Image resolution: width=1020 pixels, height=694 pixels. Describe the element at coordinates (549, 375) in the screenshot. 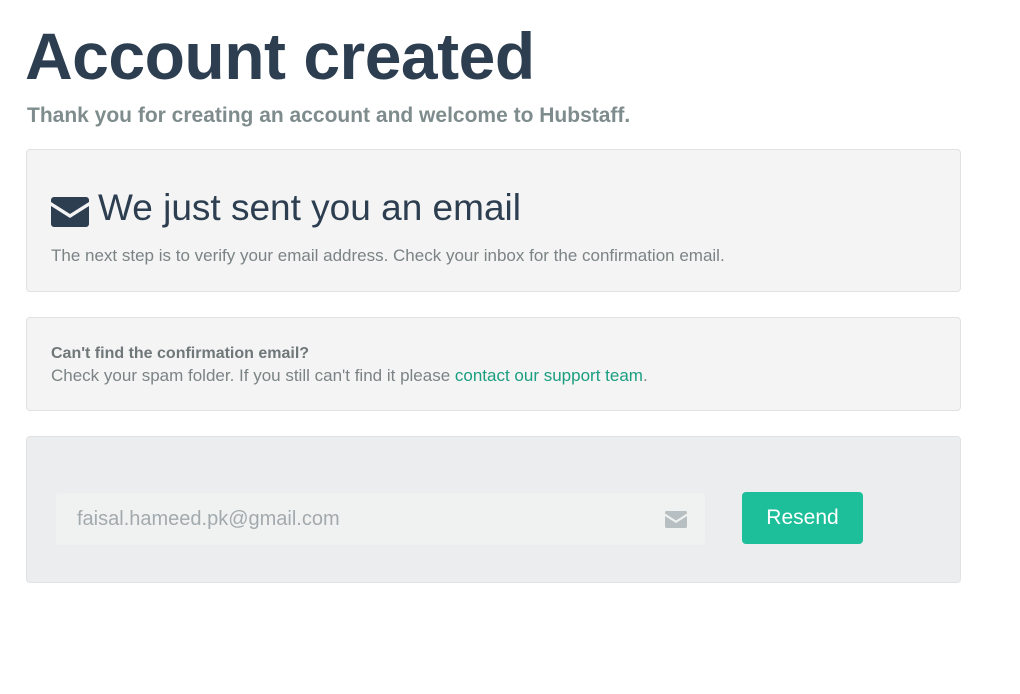

I see `contact-support-link: contact our support team` at that location.